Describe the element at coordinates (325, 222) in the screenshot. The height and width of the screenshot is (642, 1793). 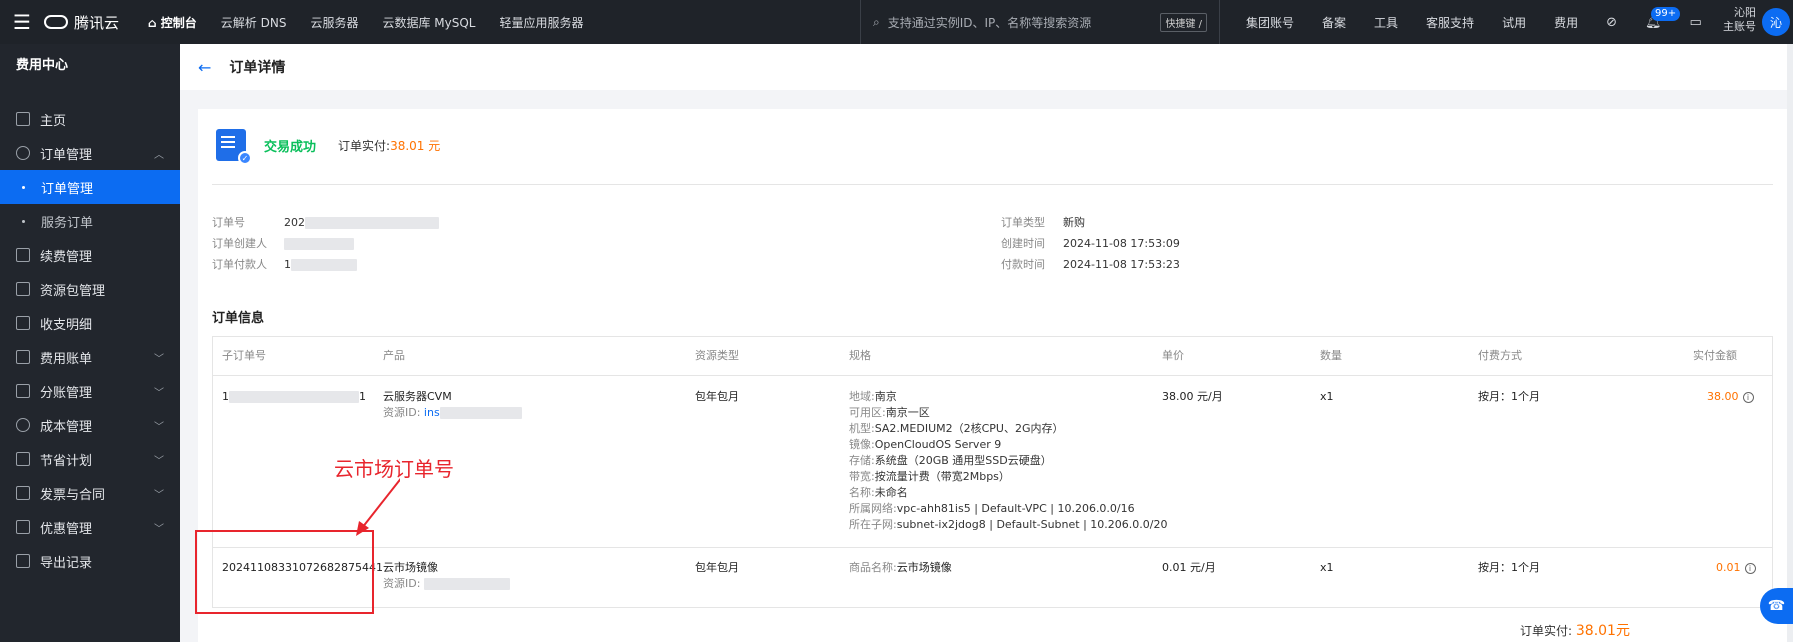
I see `info-row-order-no: 订单号 202` at that location.